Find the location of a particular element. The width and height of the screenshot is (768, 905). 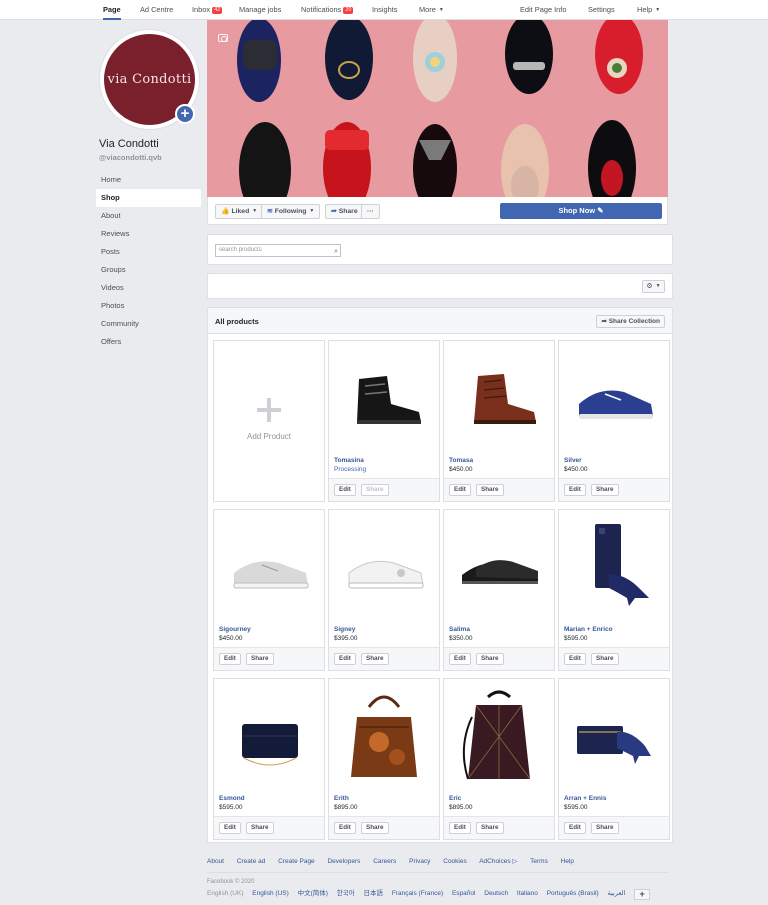

product-name: Erith is located at coordinates (341, 798).